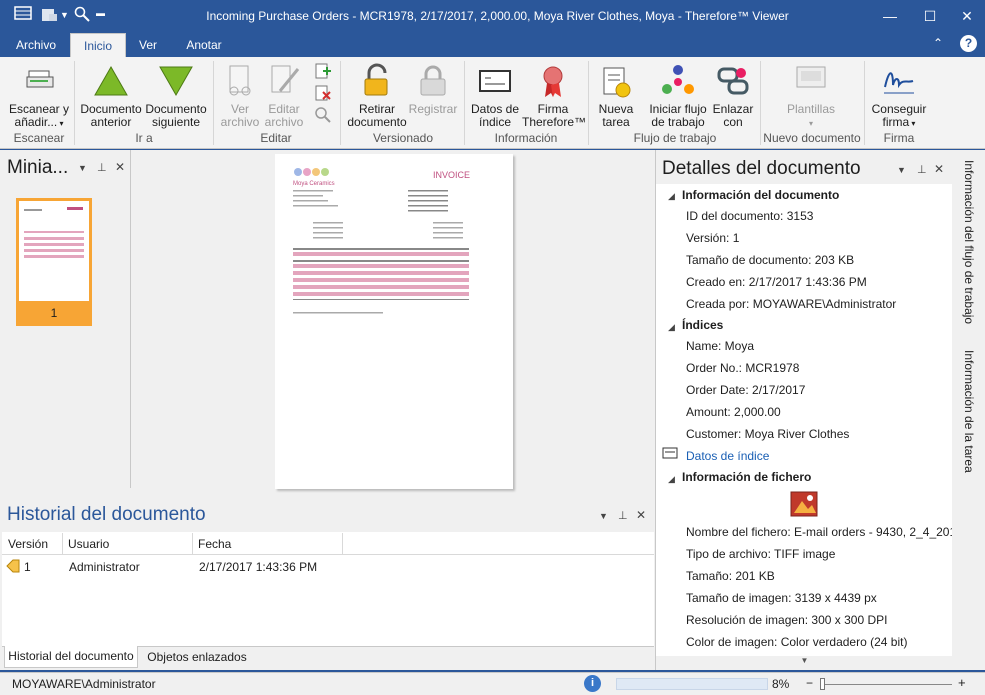 The image size is (985, 695). Describe the element at coordinates (678, 96) in the screenshot. I see `start-workflow-button: Iniciar flujo de trabajo` at that location.